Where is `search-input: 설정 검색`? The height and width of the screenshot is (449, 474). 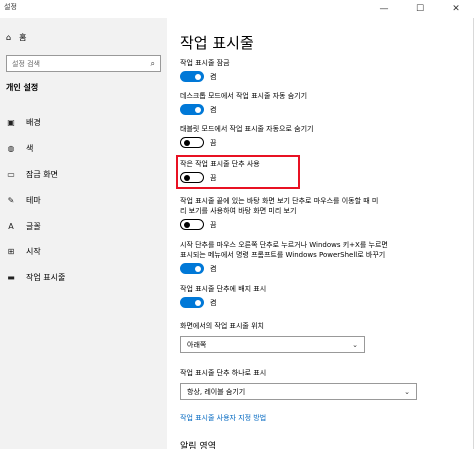 search-input: 설정 검색 is located at coordinates (26, 64).